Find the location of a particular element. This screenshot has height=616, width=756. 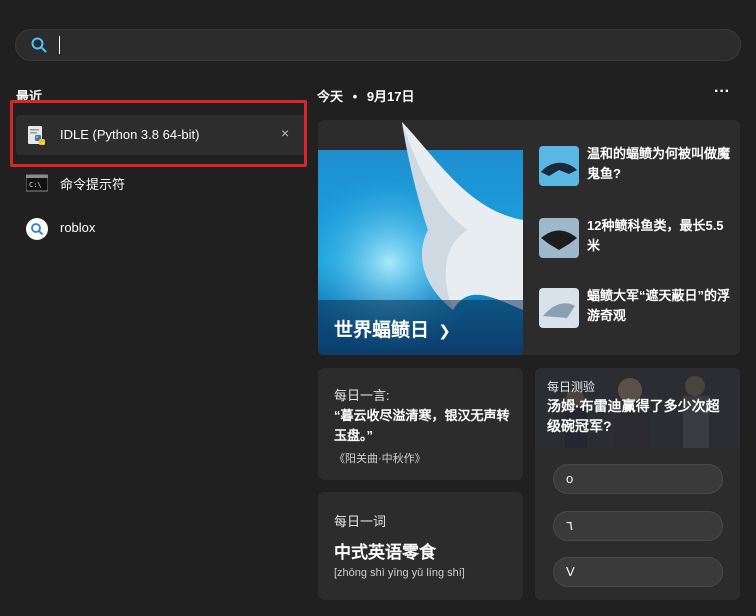

quiz-question: 汤姆·布雷迪赢得了多少次超级碗冠军? is located at coordinates (633, 416).